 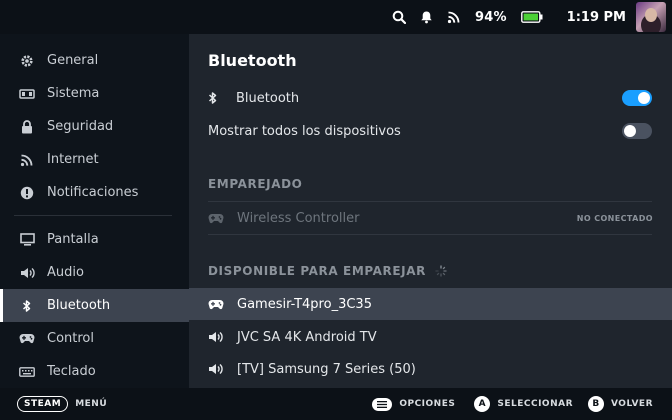 I want to click on select-hint-label: SELECCIONAR, so click(x=535, y=404).